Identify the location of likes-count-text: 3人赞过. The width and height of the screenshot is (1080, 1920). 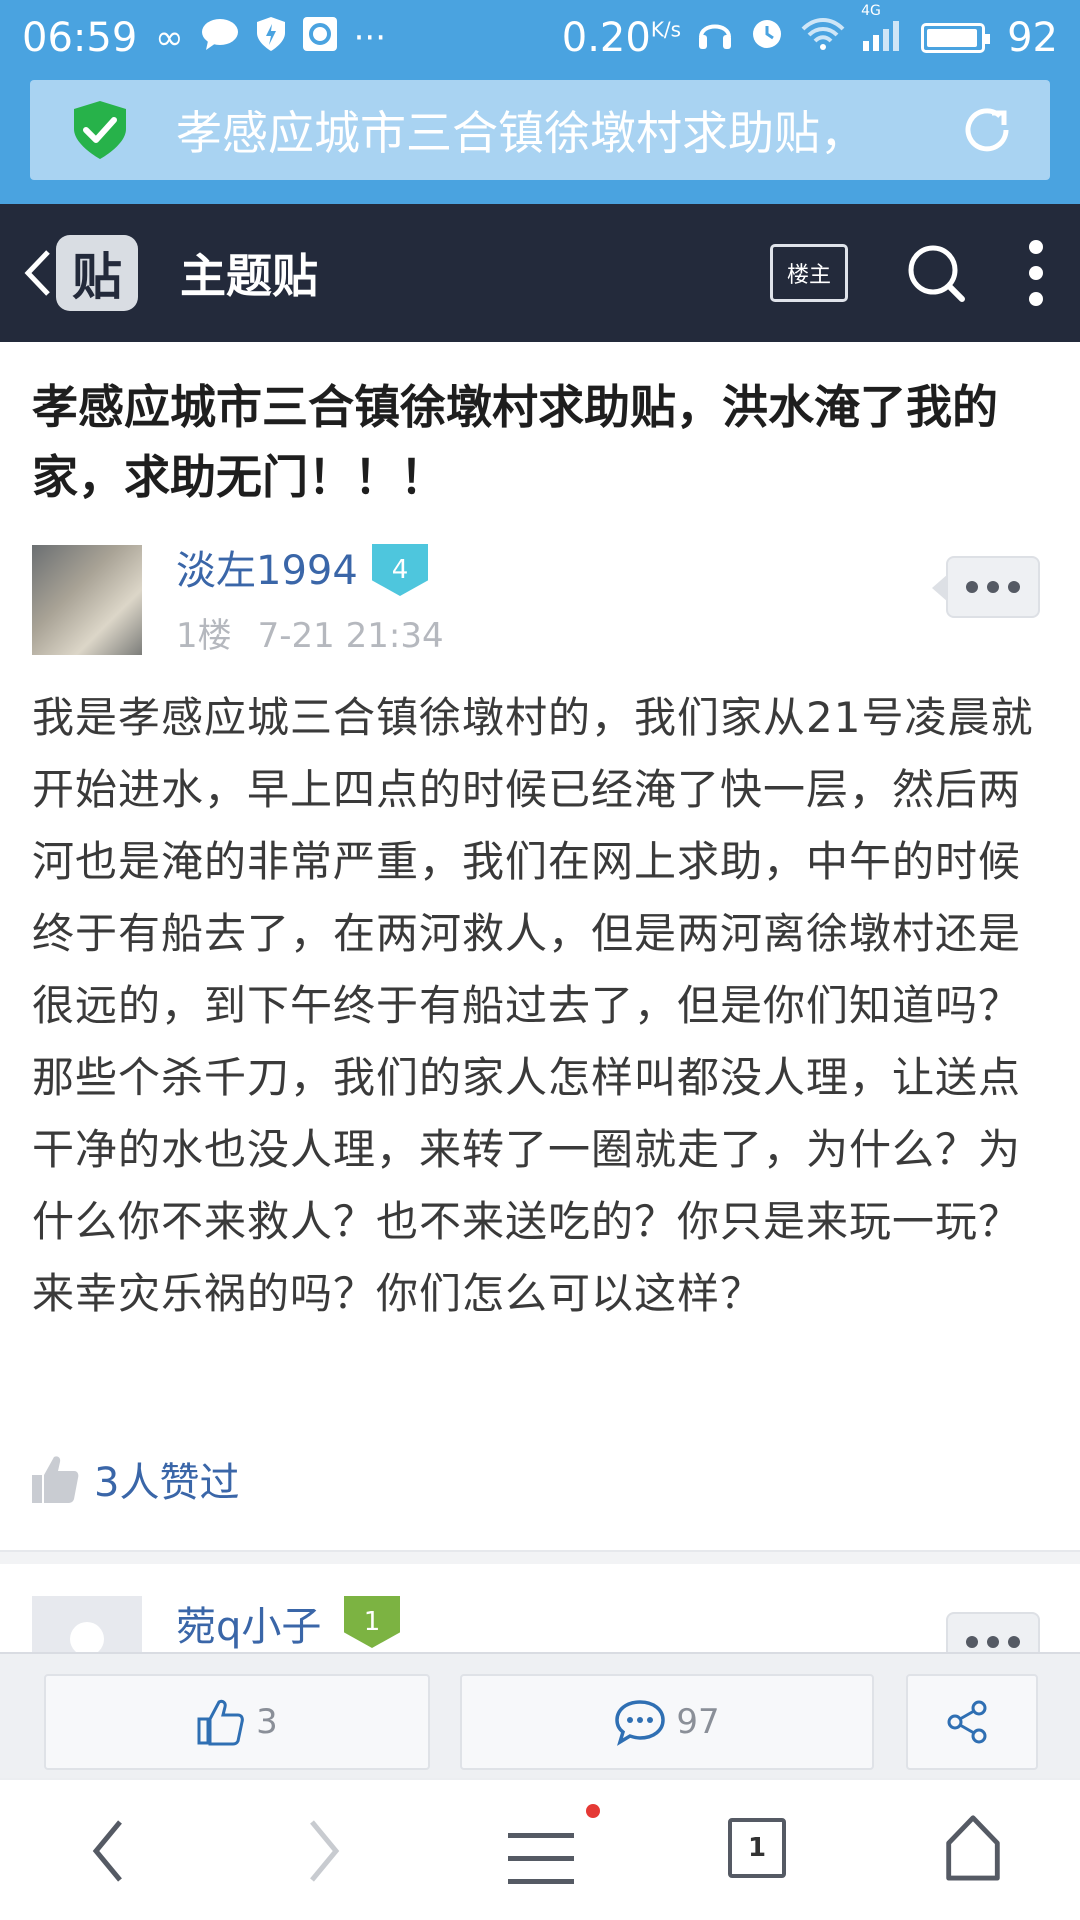
(166, 1479).